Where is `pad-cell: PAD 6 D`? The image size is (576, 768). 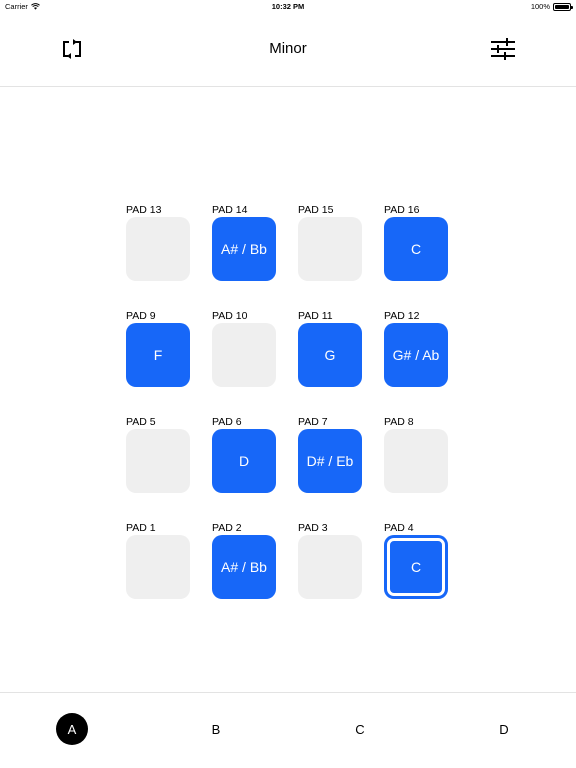 pad-cell: PAD 6 D is located at coordinates (244, 454).